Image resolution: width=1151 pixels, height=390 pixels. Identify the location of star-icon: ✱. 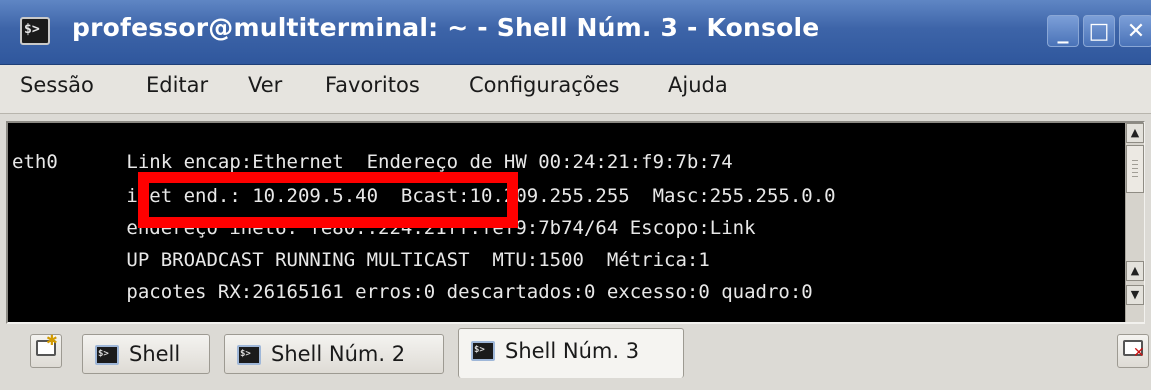
(52, 341).